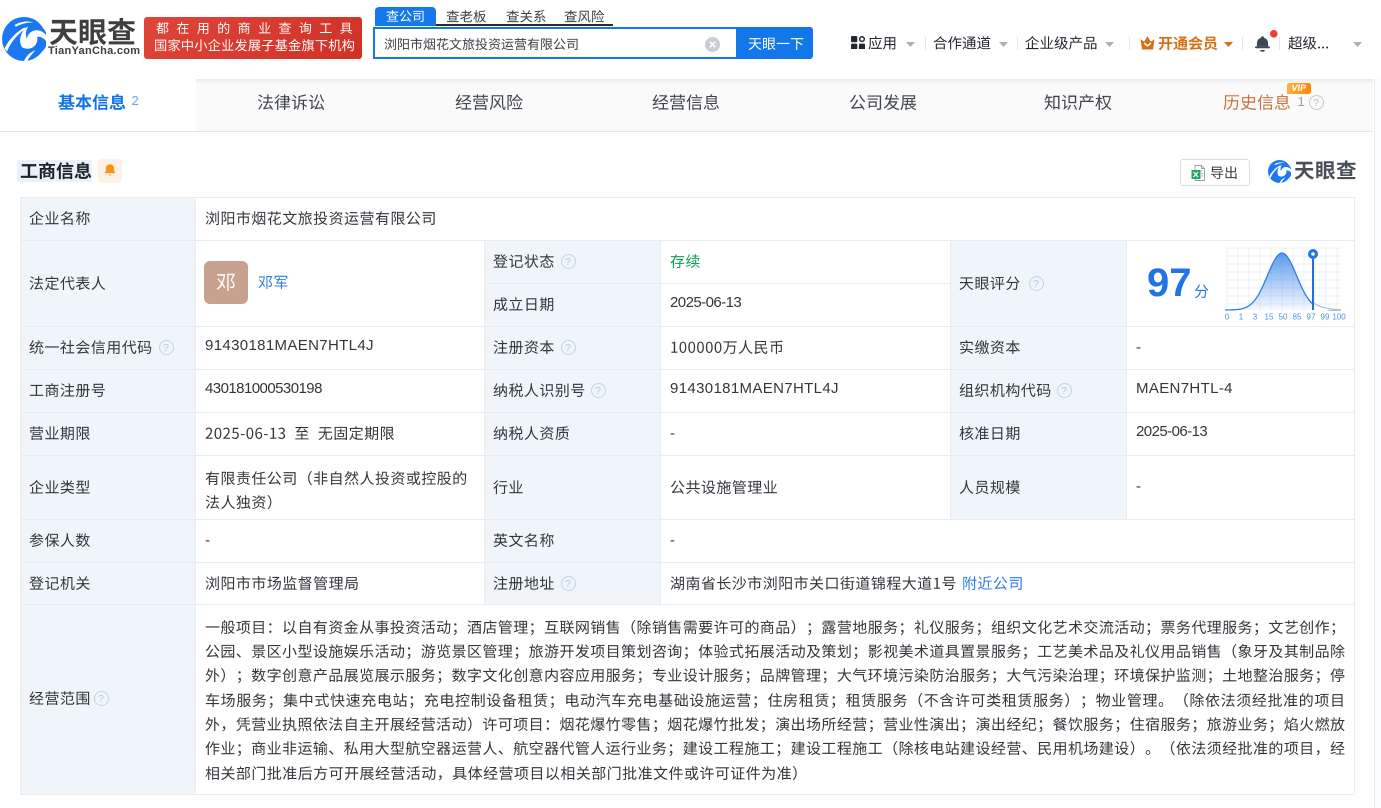  I want to click on svg-text: 50, so click(1283, 317).